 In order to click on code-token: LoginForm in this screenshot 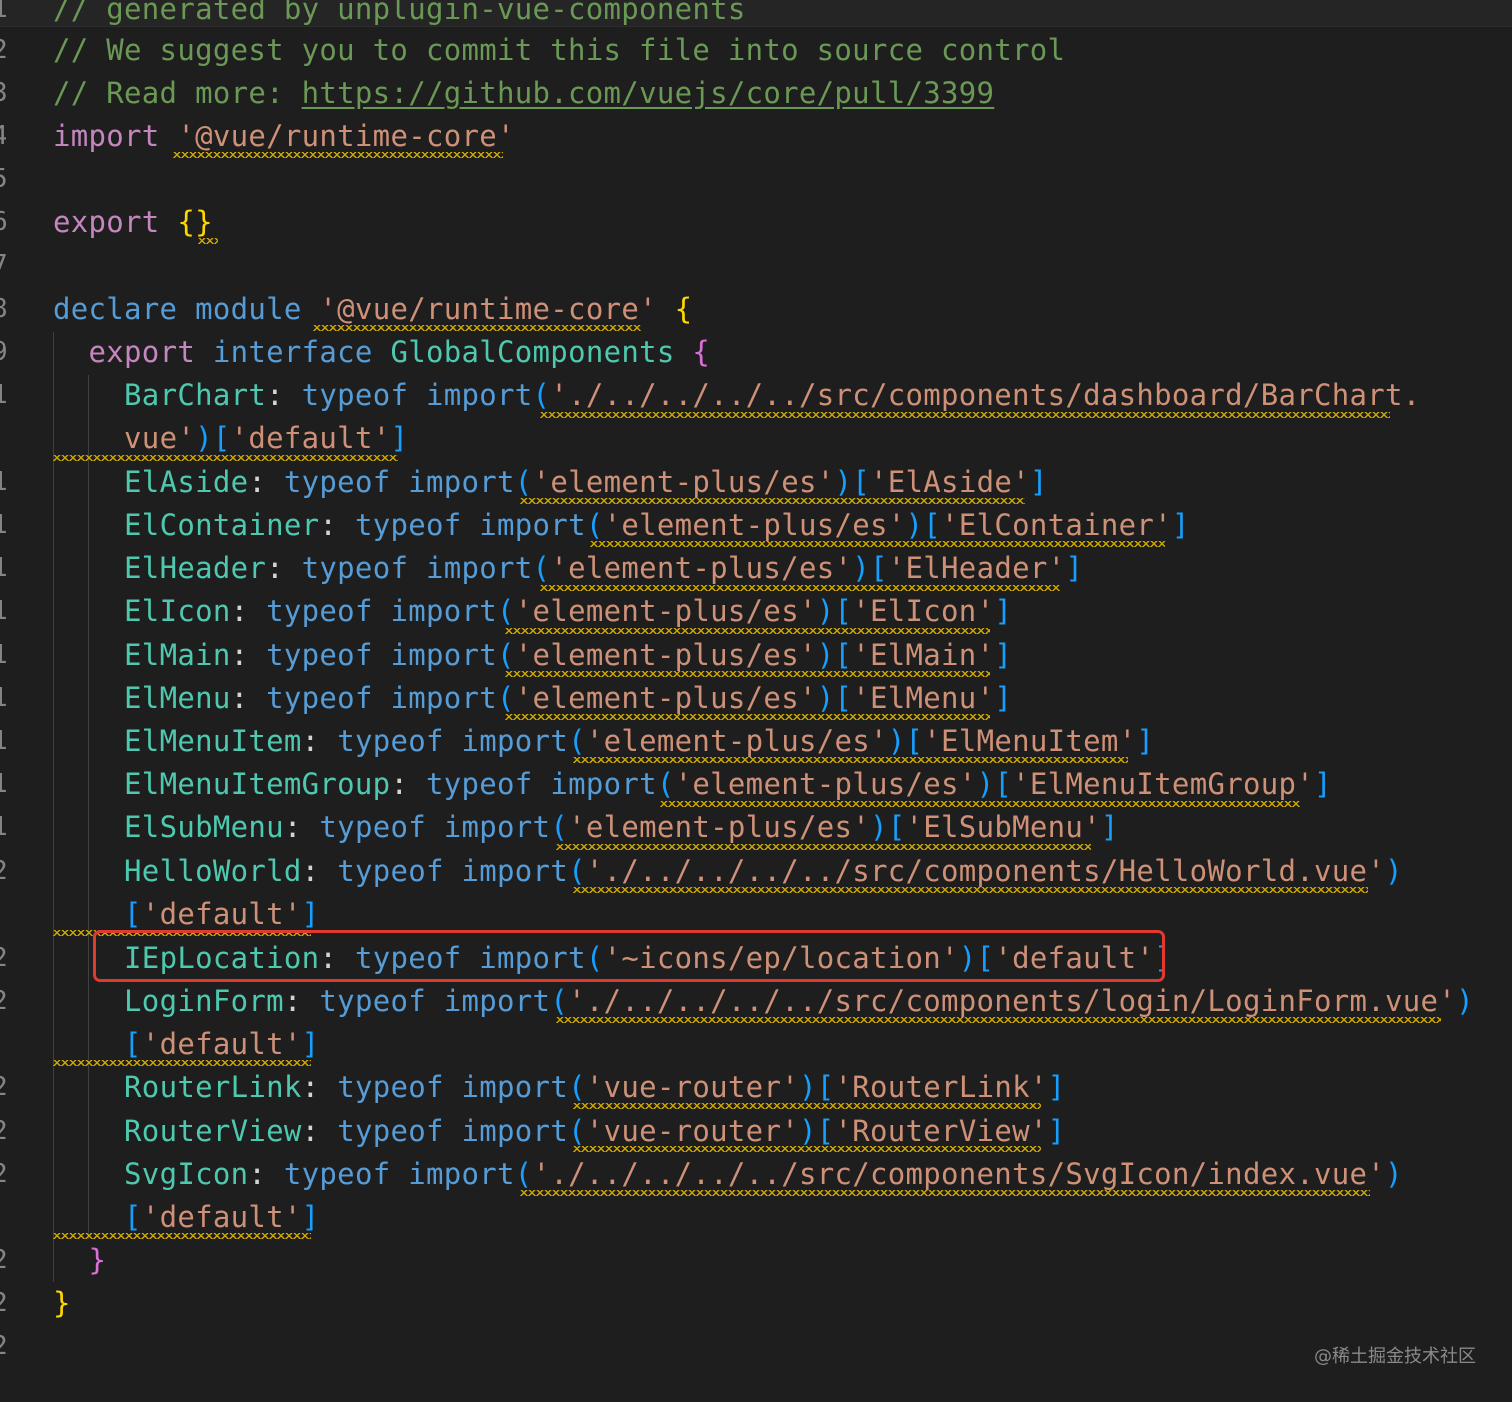, I will do `click(204, 1001)`.